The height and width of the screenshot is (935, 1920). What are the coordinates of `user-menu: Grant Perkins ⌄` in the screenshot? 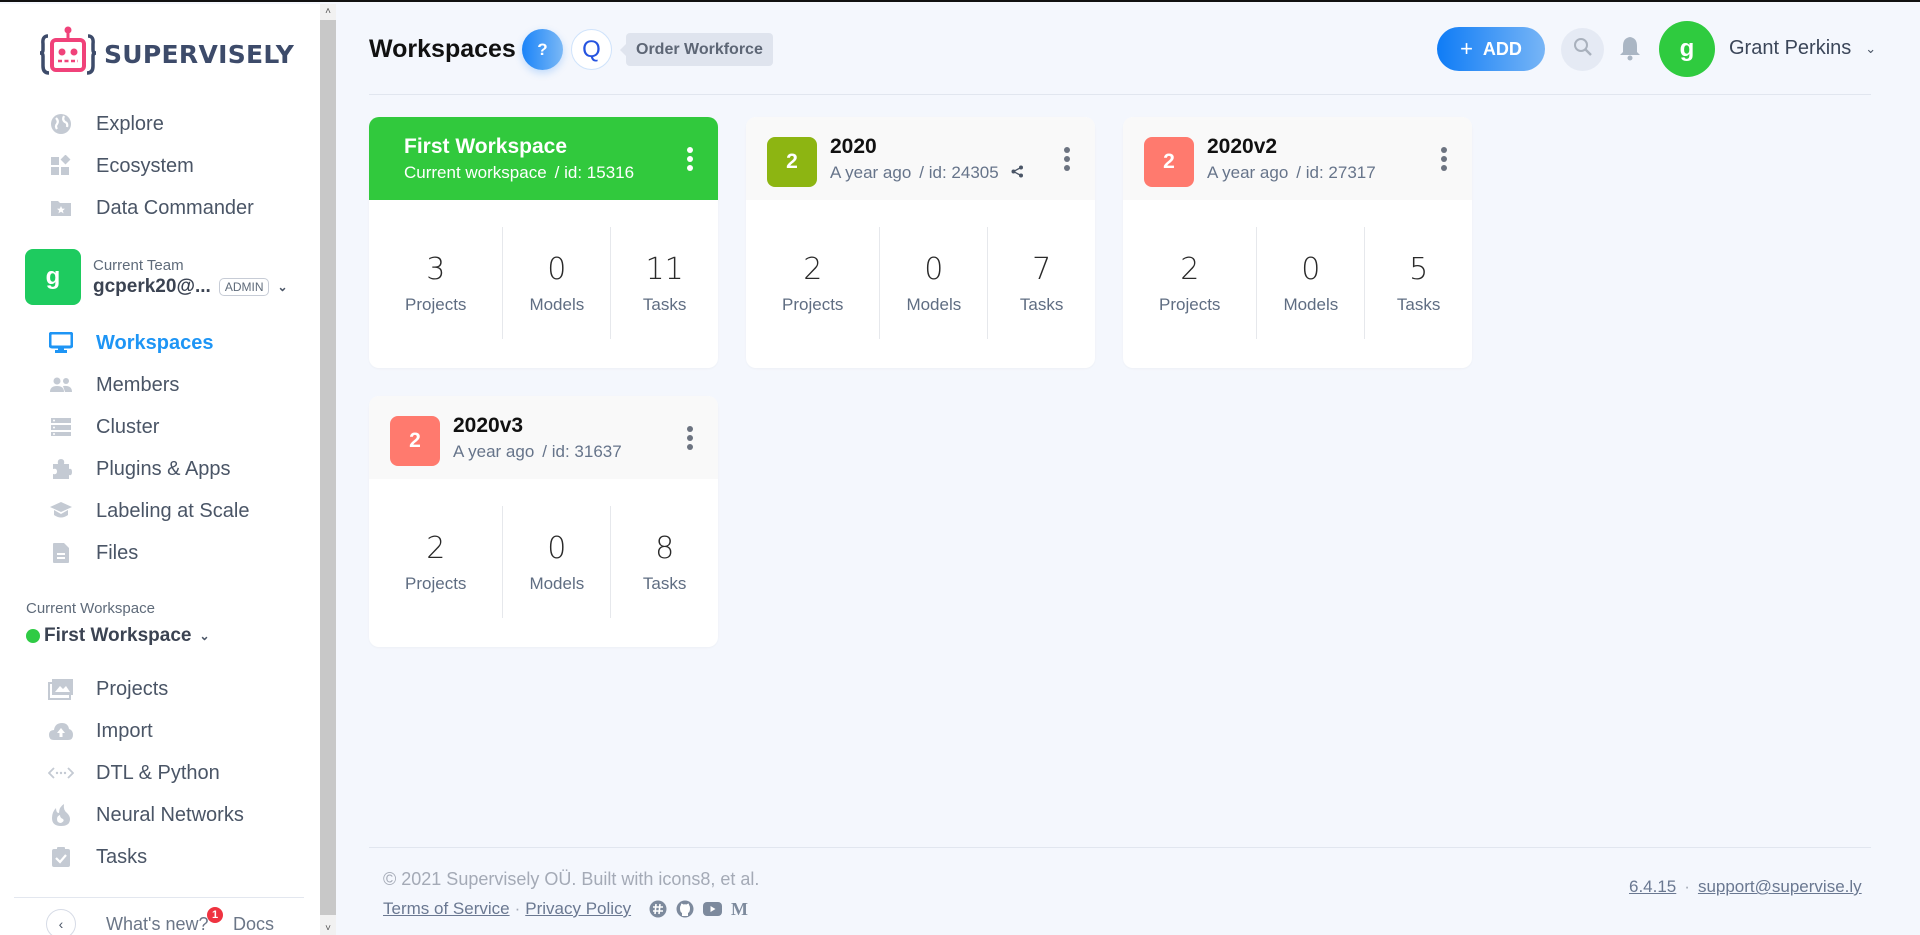 It's located at (1802, 48).